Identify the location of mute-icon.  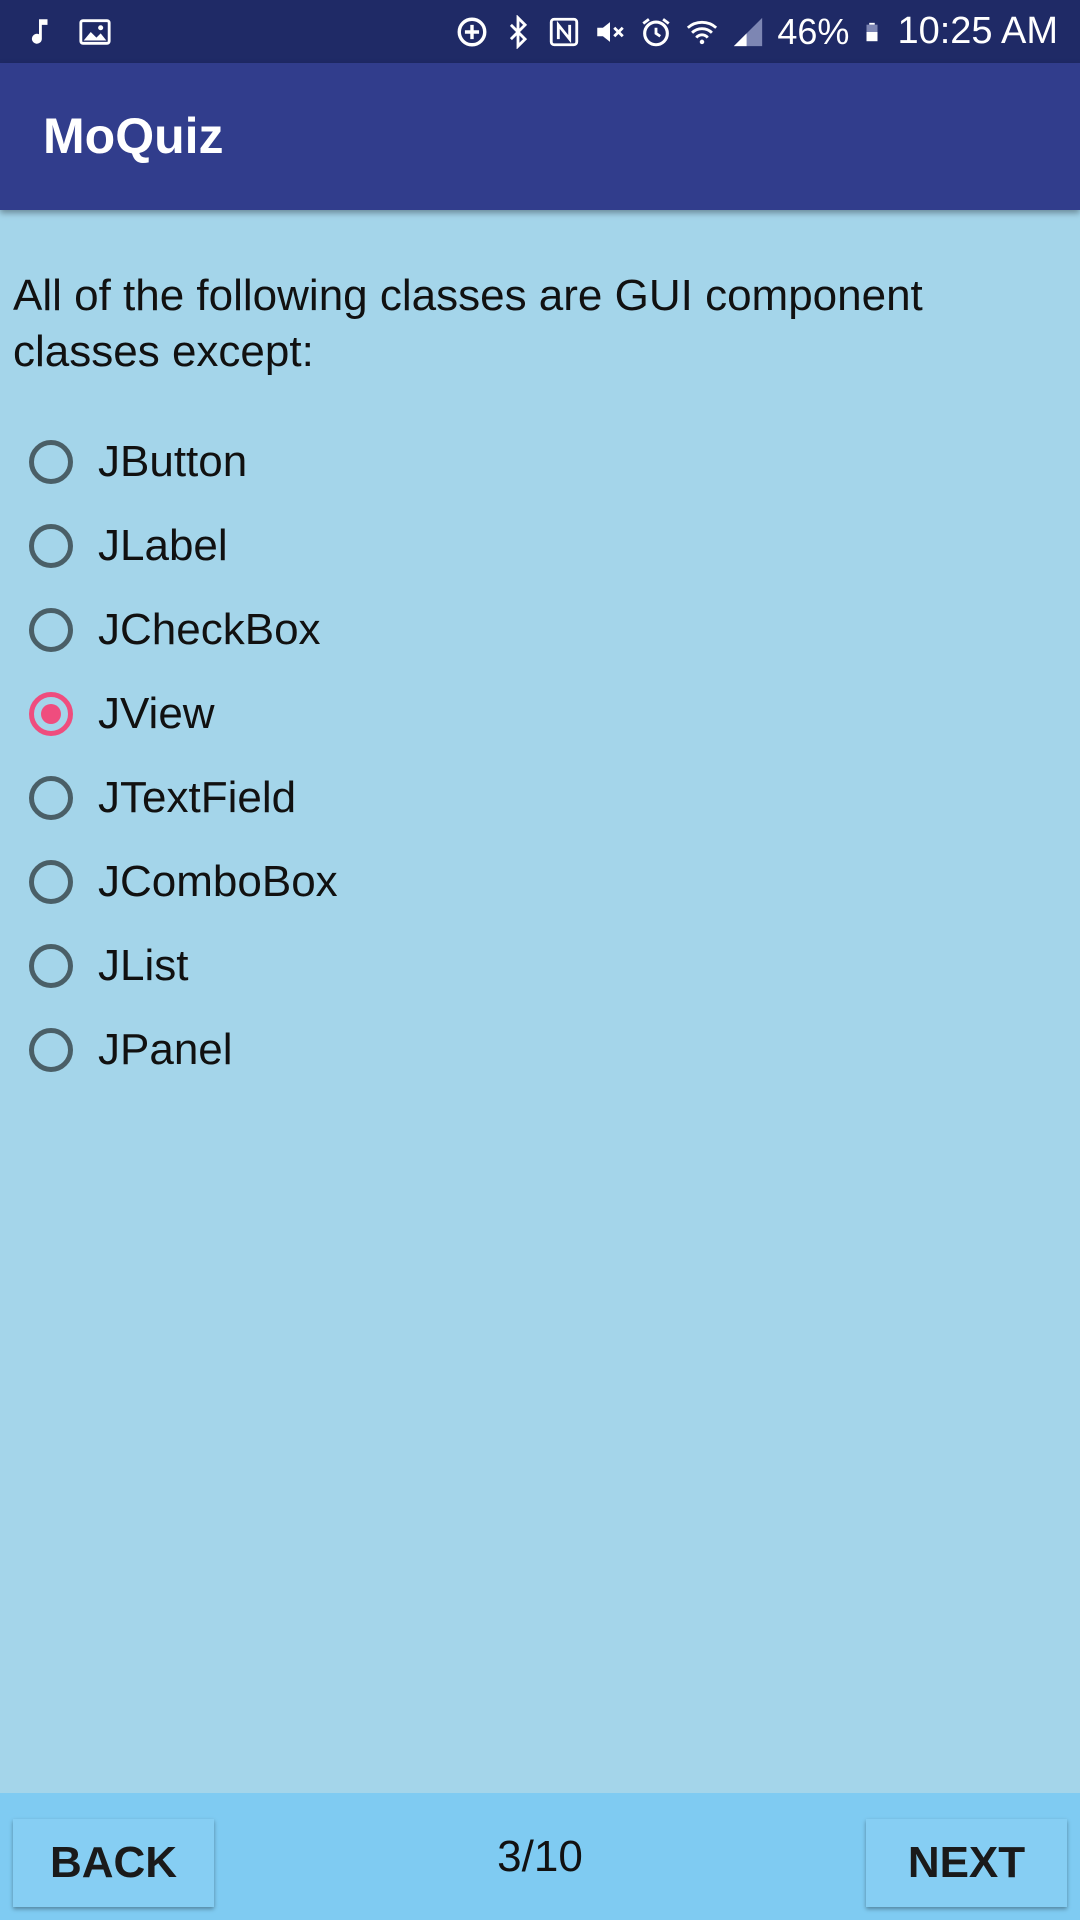
(611, 31).